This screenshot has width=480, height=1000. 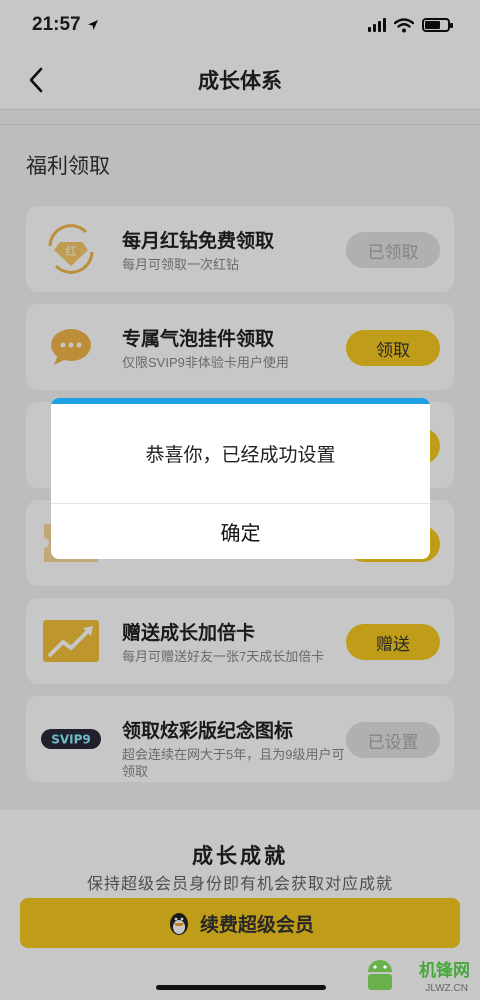 I want to click on dialog-message: 恭喜你，已经成功设置, so click(x=240, y=454).